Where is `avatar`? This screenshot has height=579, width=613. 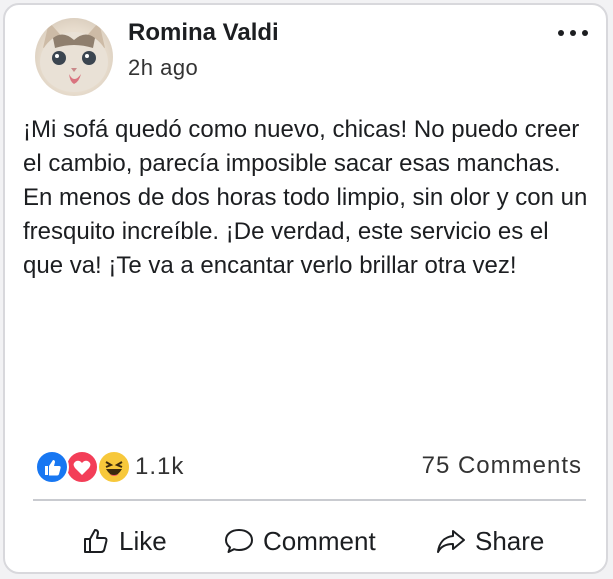
avatar is located at coordinates (74, 57).